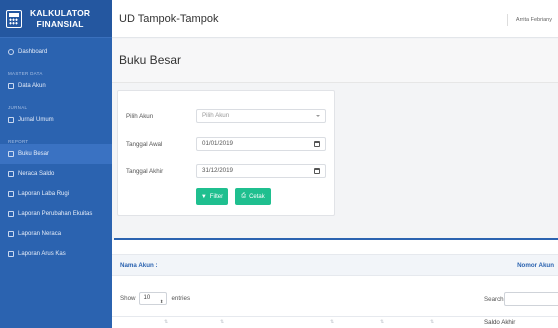 The image size is (558, 328). Describe the element at coordinates (150, 60) in the screenshot. I see `page-title: Buku Besar` at that location.